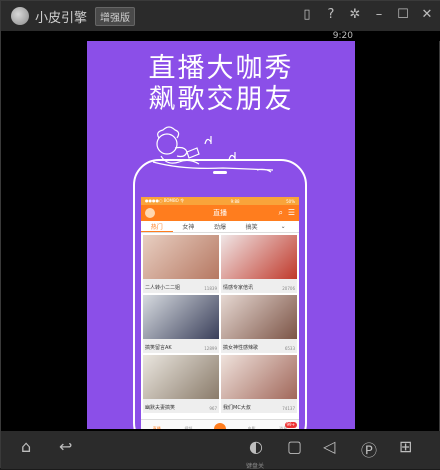 The width and height of the screenshot is (440, 470). What do you see at coordinates (255, 466) in the screenshot?
I see `keyboard-toggle-label: 键盘关` at bounding box center [255, 466].